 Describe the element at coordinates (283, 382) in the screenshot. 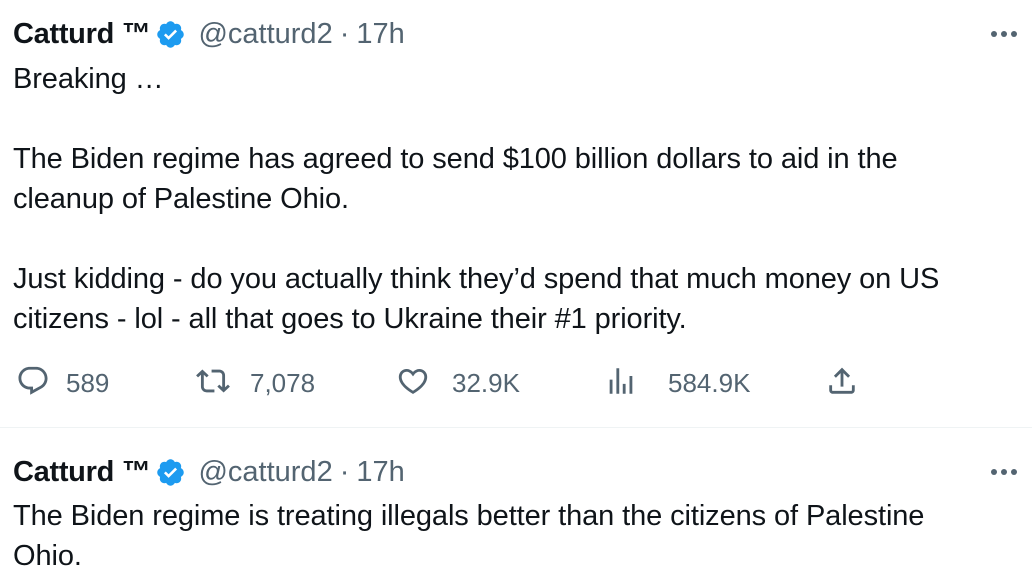

I see `retweet-count: 7,078` at that location.